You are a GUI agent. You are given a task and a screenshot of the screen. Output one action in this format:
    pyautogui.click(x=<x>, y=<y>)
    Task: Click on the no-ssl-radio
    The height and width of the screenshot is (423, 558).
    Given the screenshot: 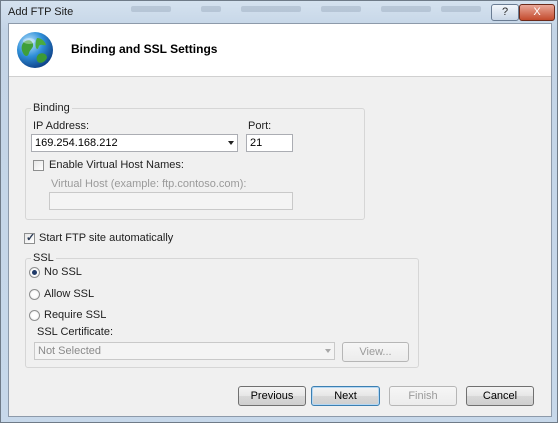 What is the action you would take?
    pyautogui.click(x=34, y=272)
    